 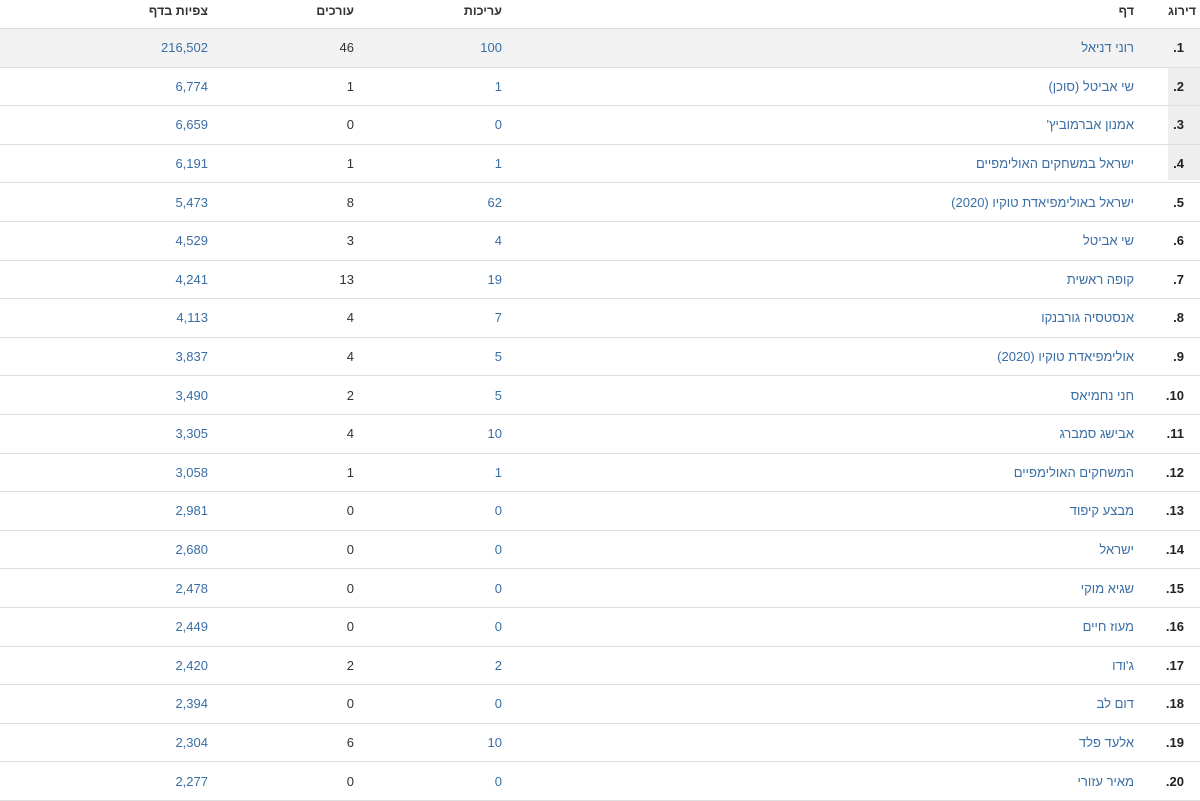 What do you see at coordinates (819, 588) in the screenshot?
I see `row-page-link: שגיא מוקי` at bounding box center [819, 588].